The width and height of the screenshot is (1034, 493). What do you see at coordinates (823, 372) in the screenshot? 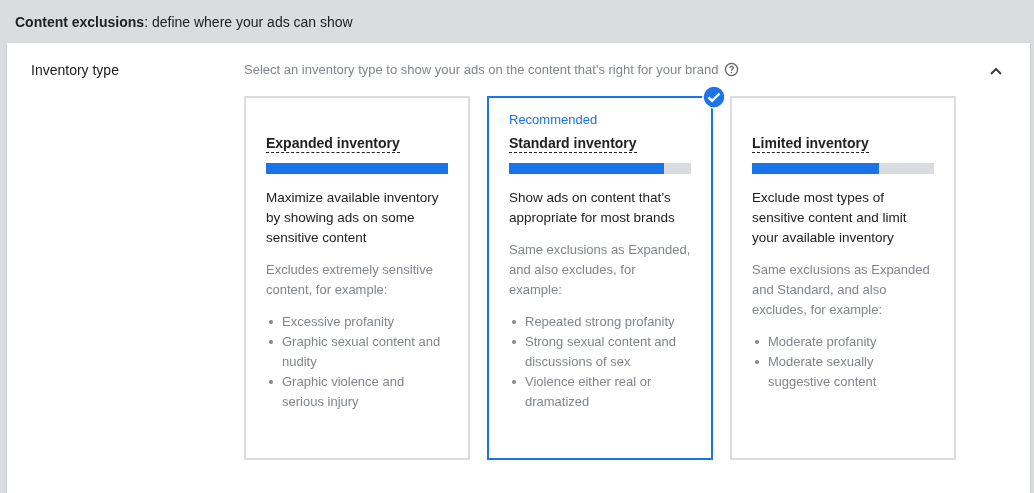
I see `example-item: Moderate sexually suggestive content` at bounding box center [823, 372].